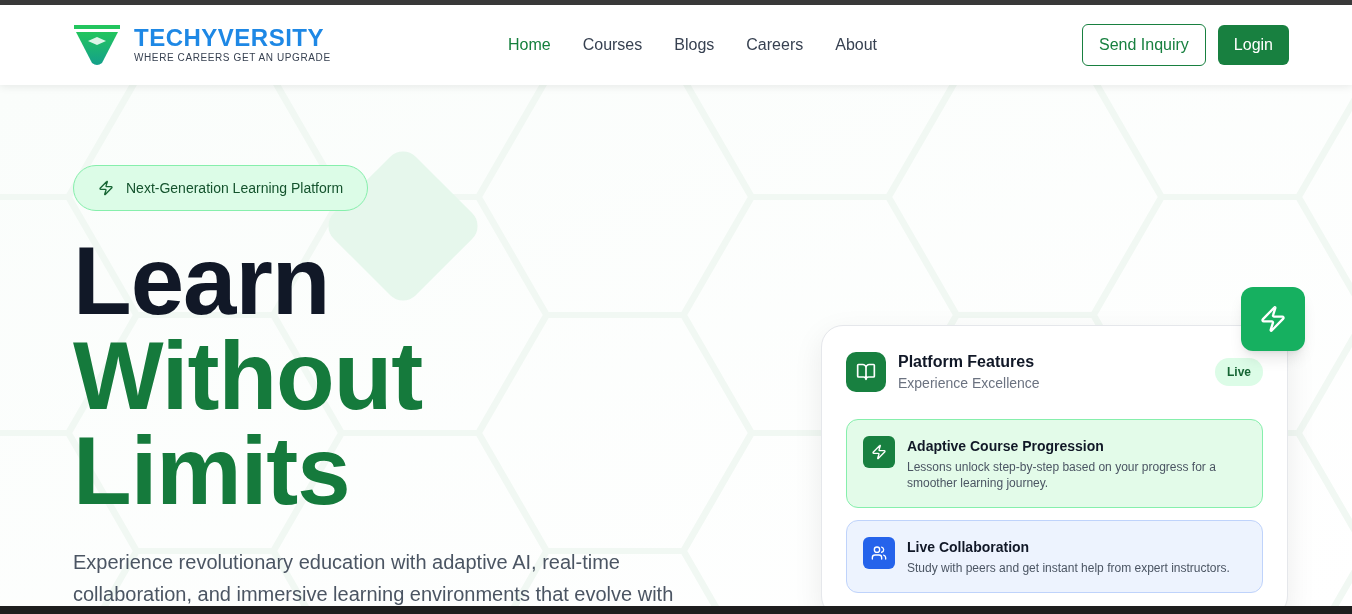 Image resolution: width=1352 pixels, height=614 pixels. What do you see at coordinates (529, 45) in the screenshot?
I see `nav-link: Home` at bounding box center [529, 45].